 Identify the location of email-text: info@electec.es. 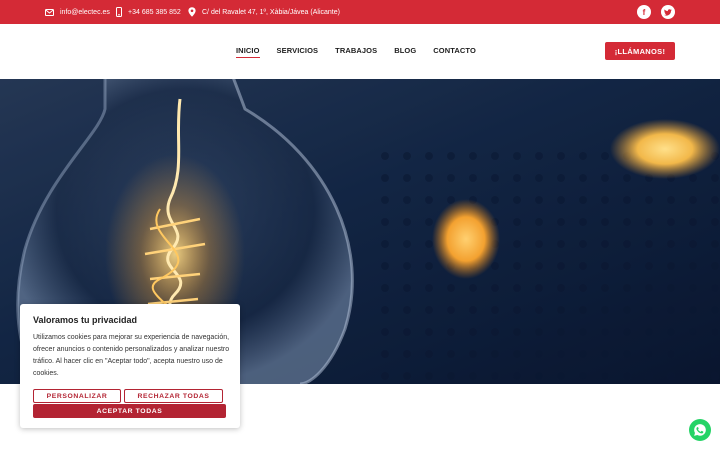
(85, 12).